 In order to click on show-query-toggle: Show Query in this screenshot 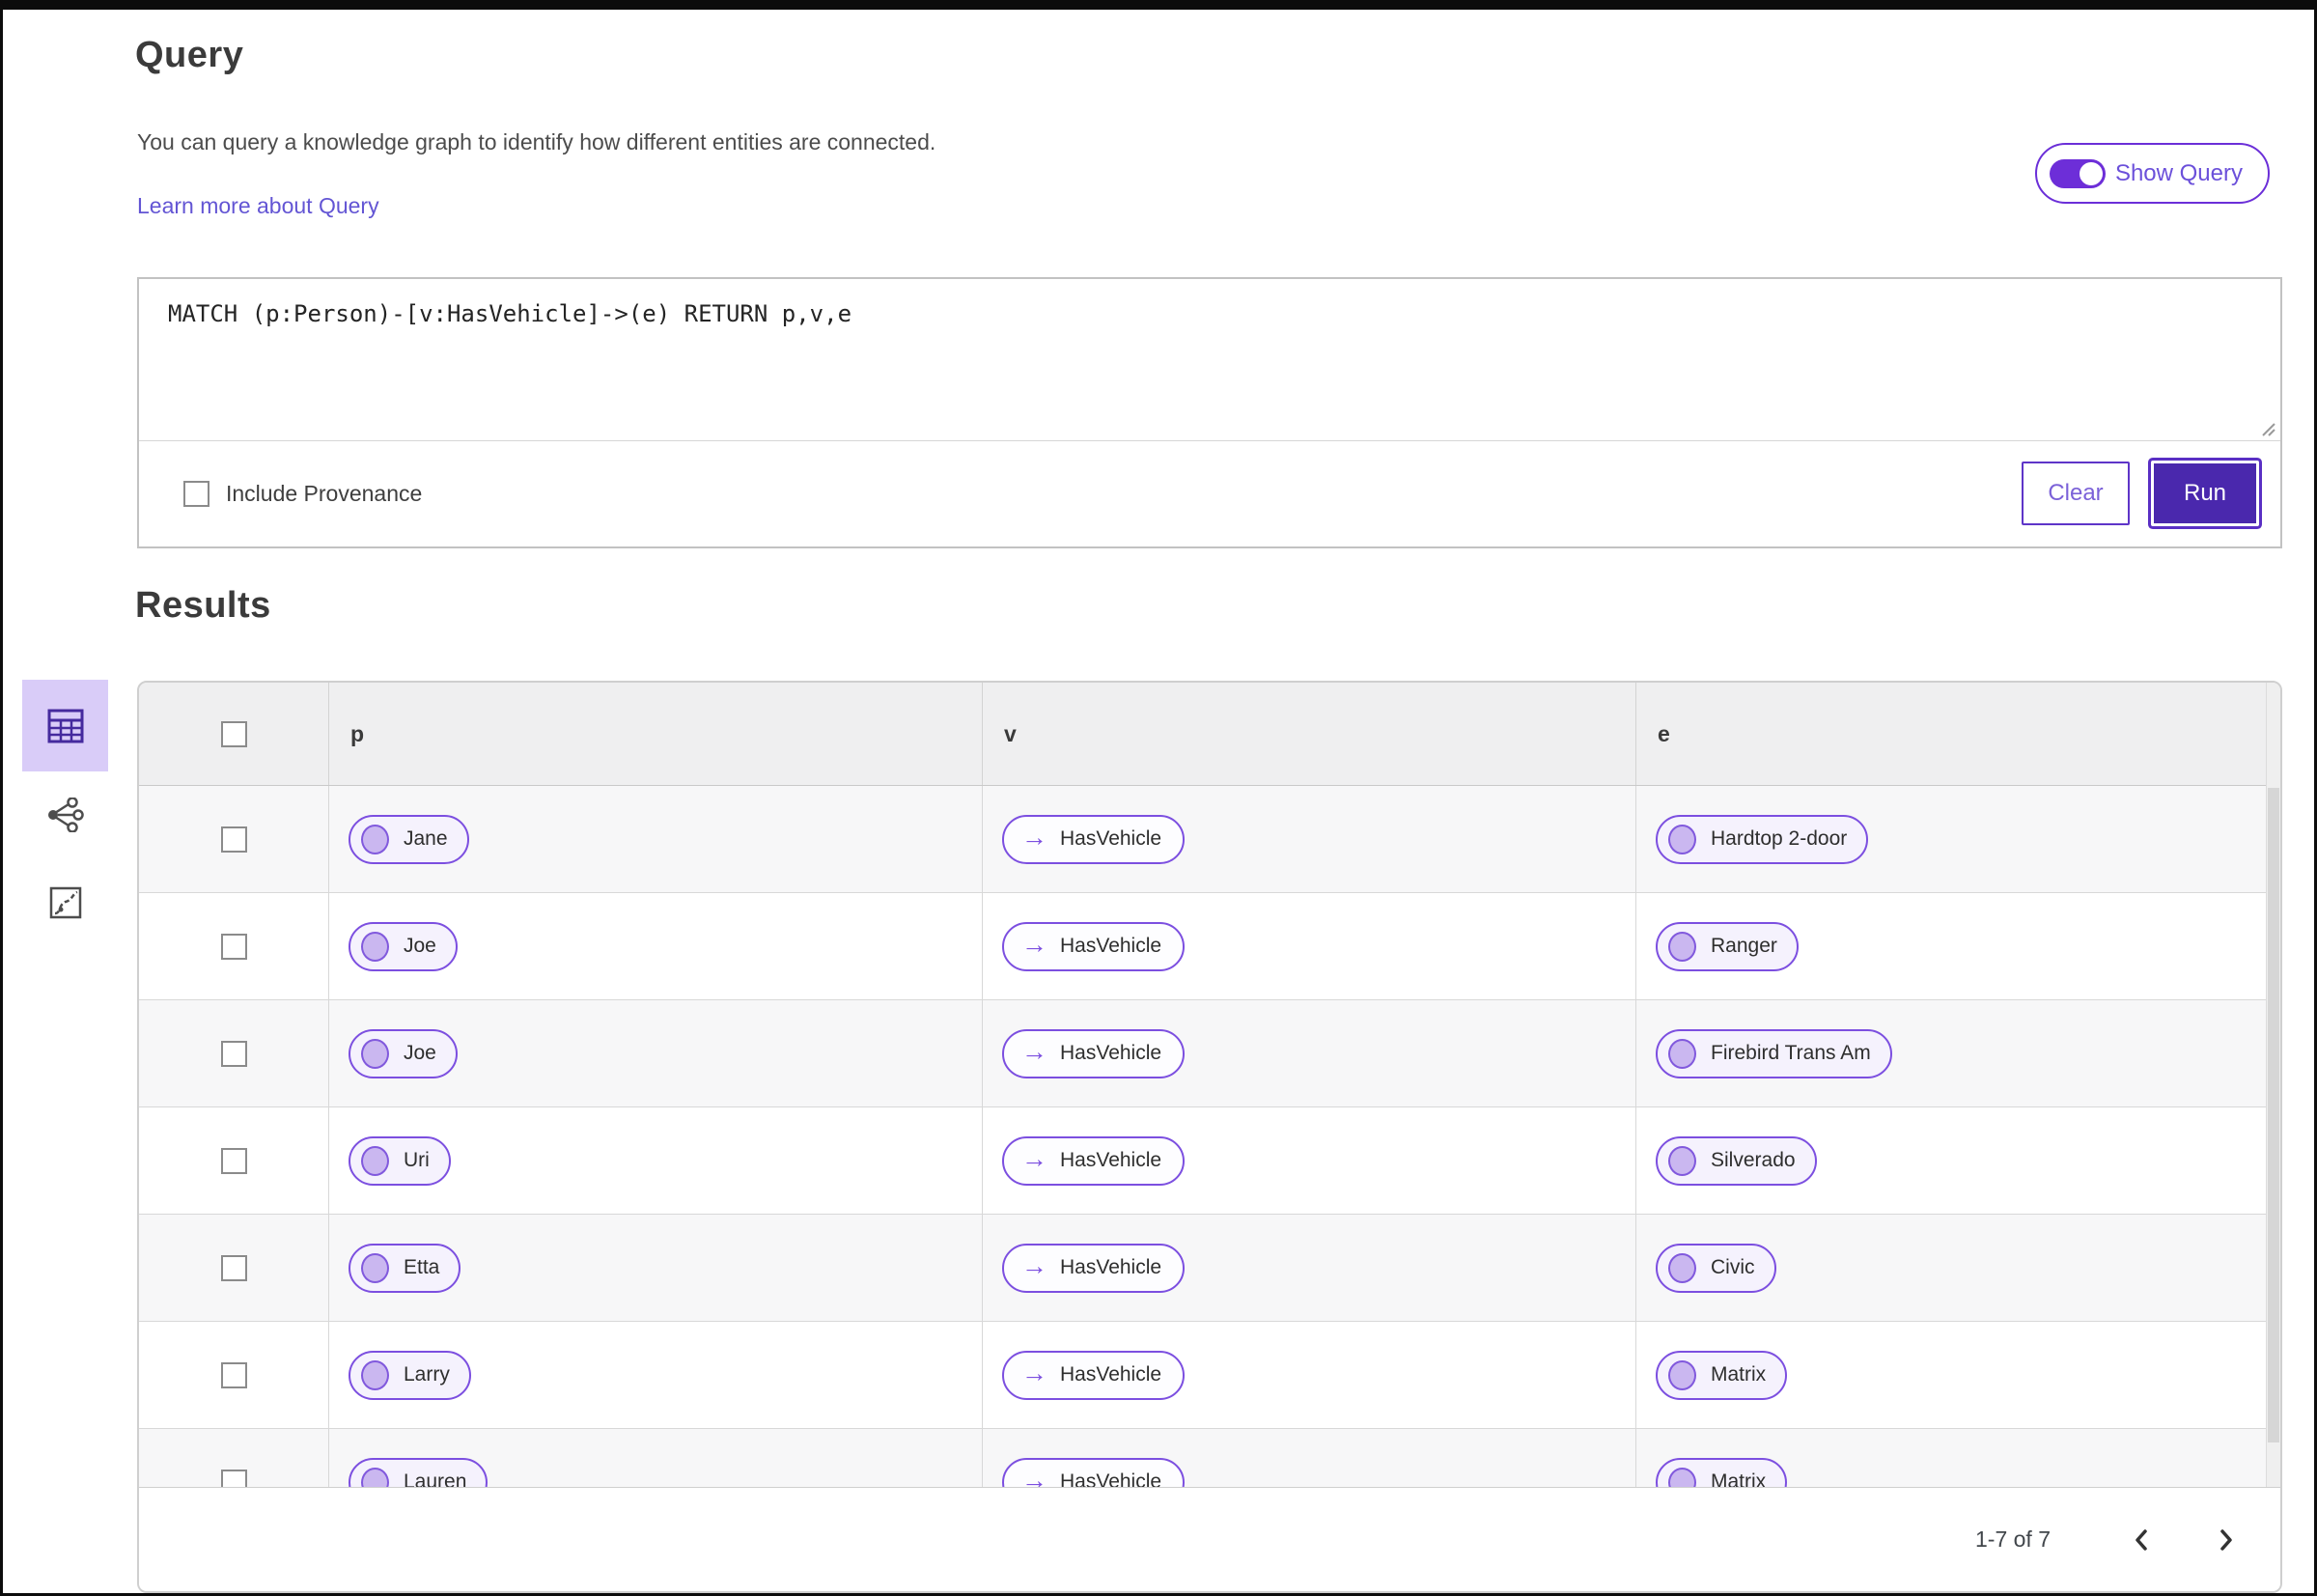, I will do `click(2152, 174)`.